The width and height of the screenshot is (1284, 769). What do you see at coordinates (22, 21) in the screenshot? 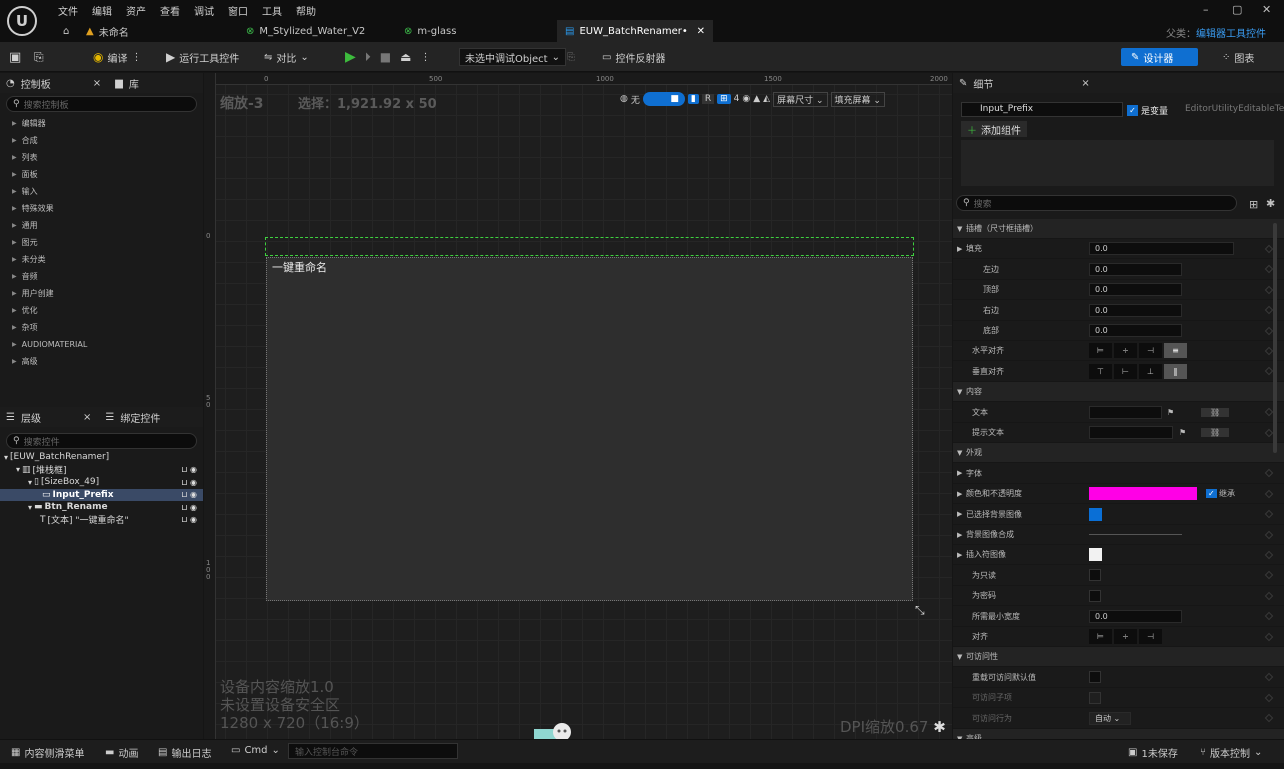
I see `unreal-logo-icon: U` at bounding box center [22, 21].